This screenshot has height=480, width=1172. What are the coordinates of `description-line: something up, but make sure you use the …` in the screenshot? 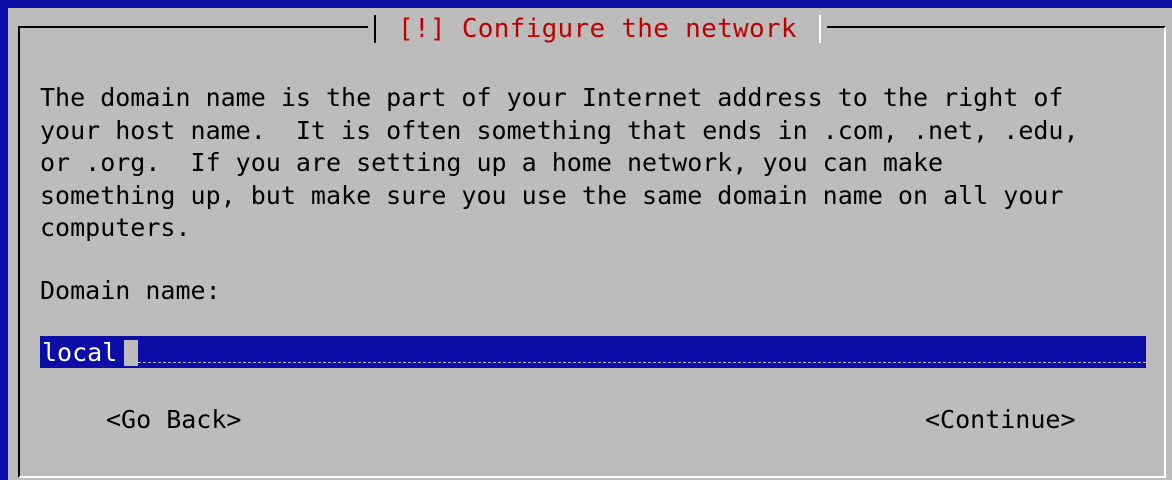 It's located at (552, 195).